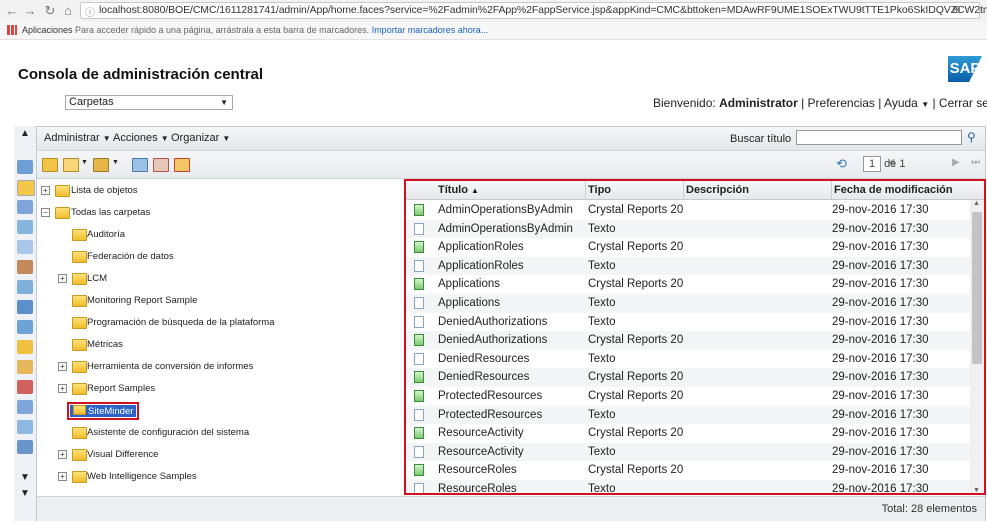 The height and width of the screenshot is (526, 987). Describe the element at coordinates (971, 137) in the screenshot. I see `binoculars-search-icon: ⚲` at that location.